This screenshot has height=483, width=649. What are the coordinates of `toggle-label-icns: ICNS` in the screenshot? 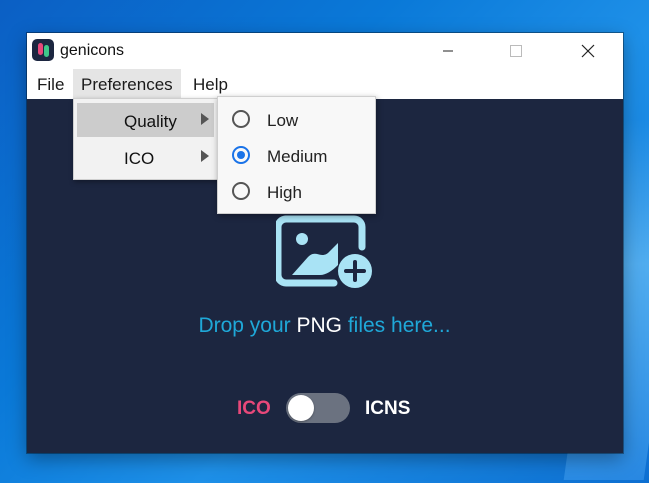 It's located at (388, 408).